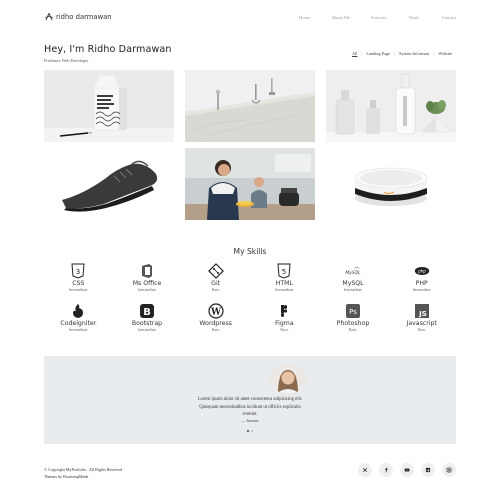 This screenshot has width=500, height=500. I want to click on skill-name: Bootstrap, so click(147, 323).